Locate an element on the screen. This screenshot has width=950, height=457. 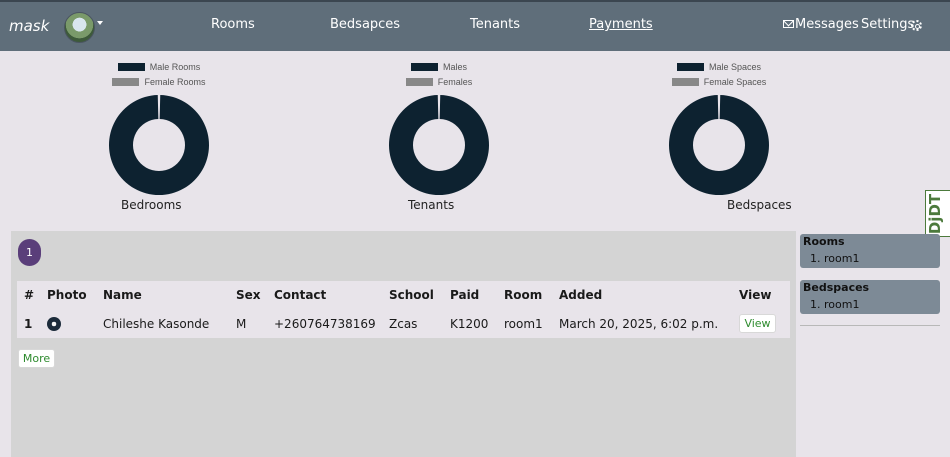
nav-link-payments: Payments is located at coordinates (621, 24).